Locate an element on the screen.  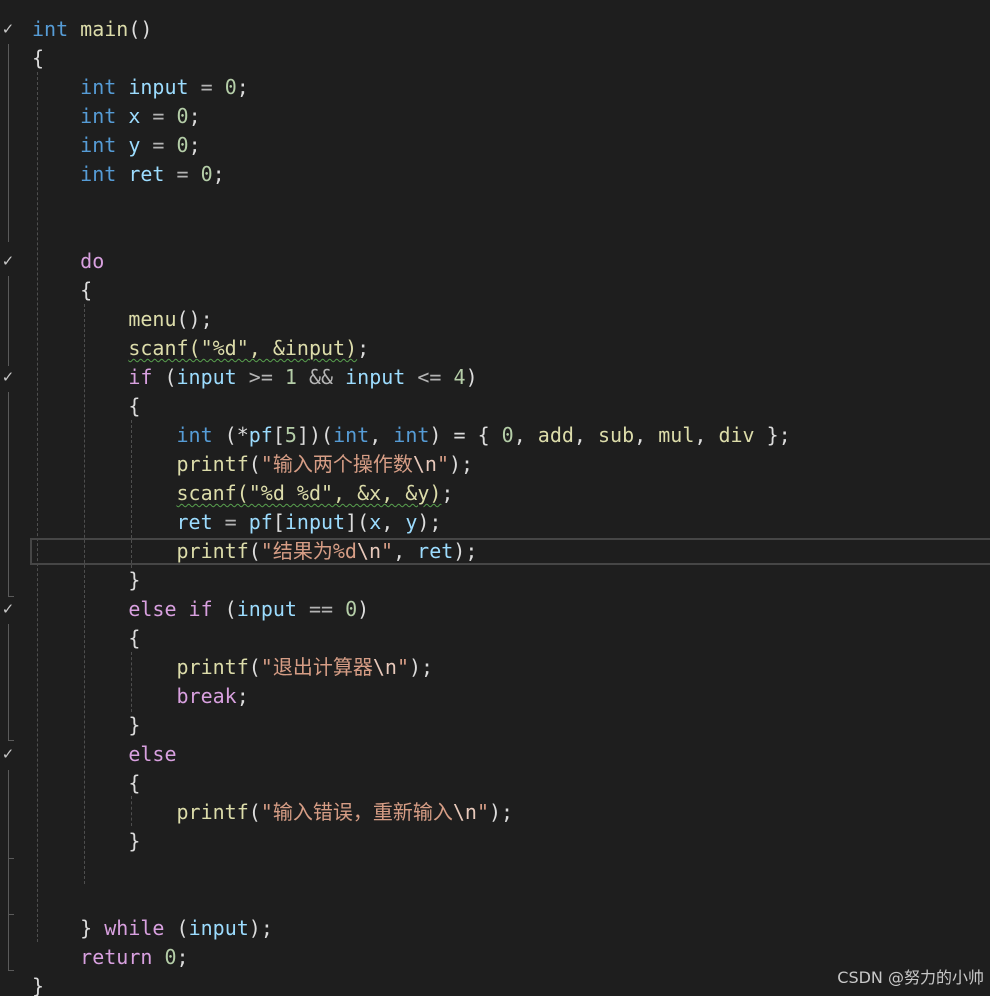
code-token: return is located at coordinates (116, 957).